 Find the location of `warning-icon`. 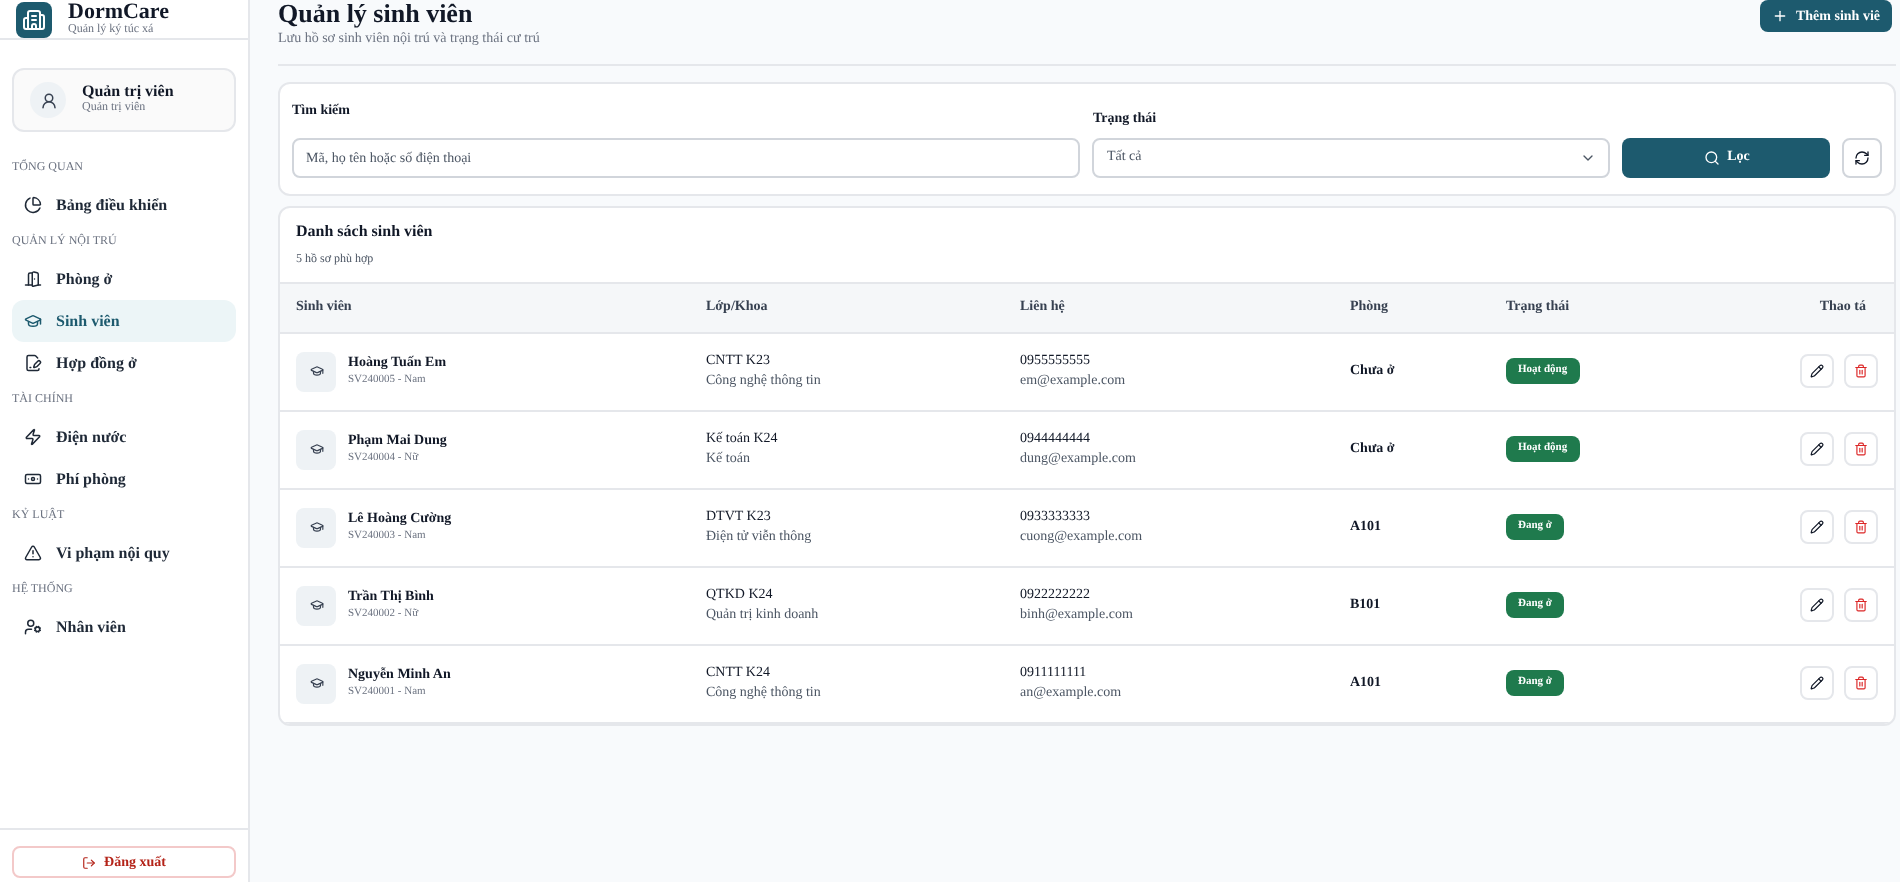

warning-icon is located at coordinates (33, 553).